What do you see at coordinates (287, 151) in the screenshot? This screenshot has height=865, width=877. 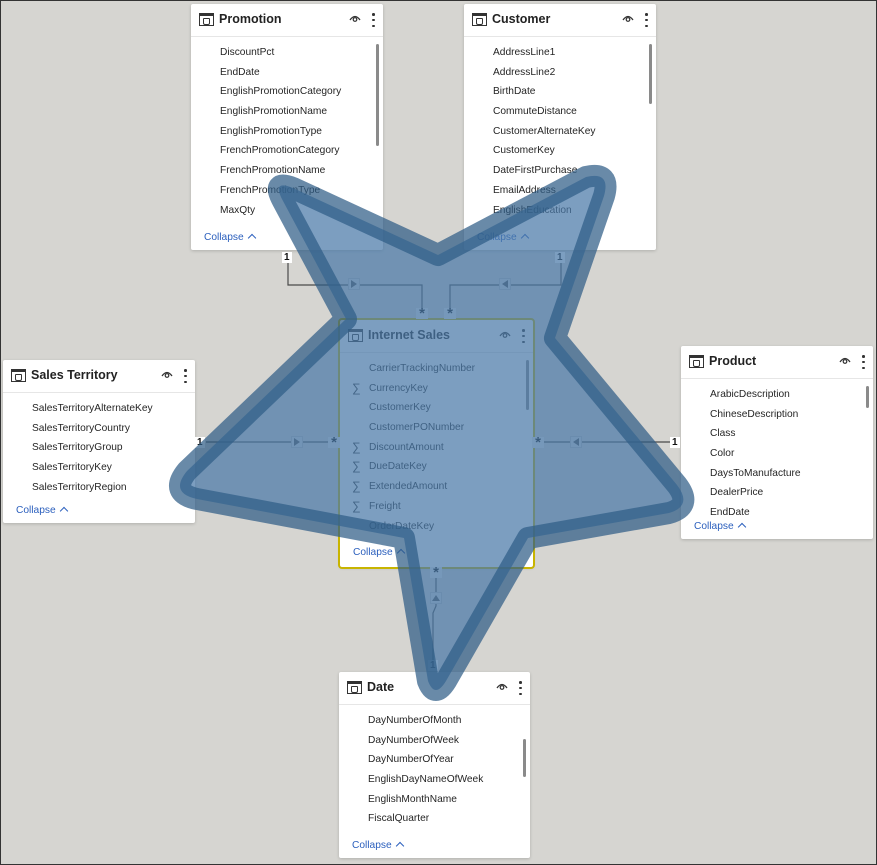 I see `field-item: FrenchPromotionCategory` at bounding box center [287, 151].